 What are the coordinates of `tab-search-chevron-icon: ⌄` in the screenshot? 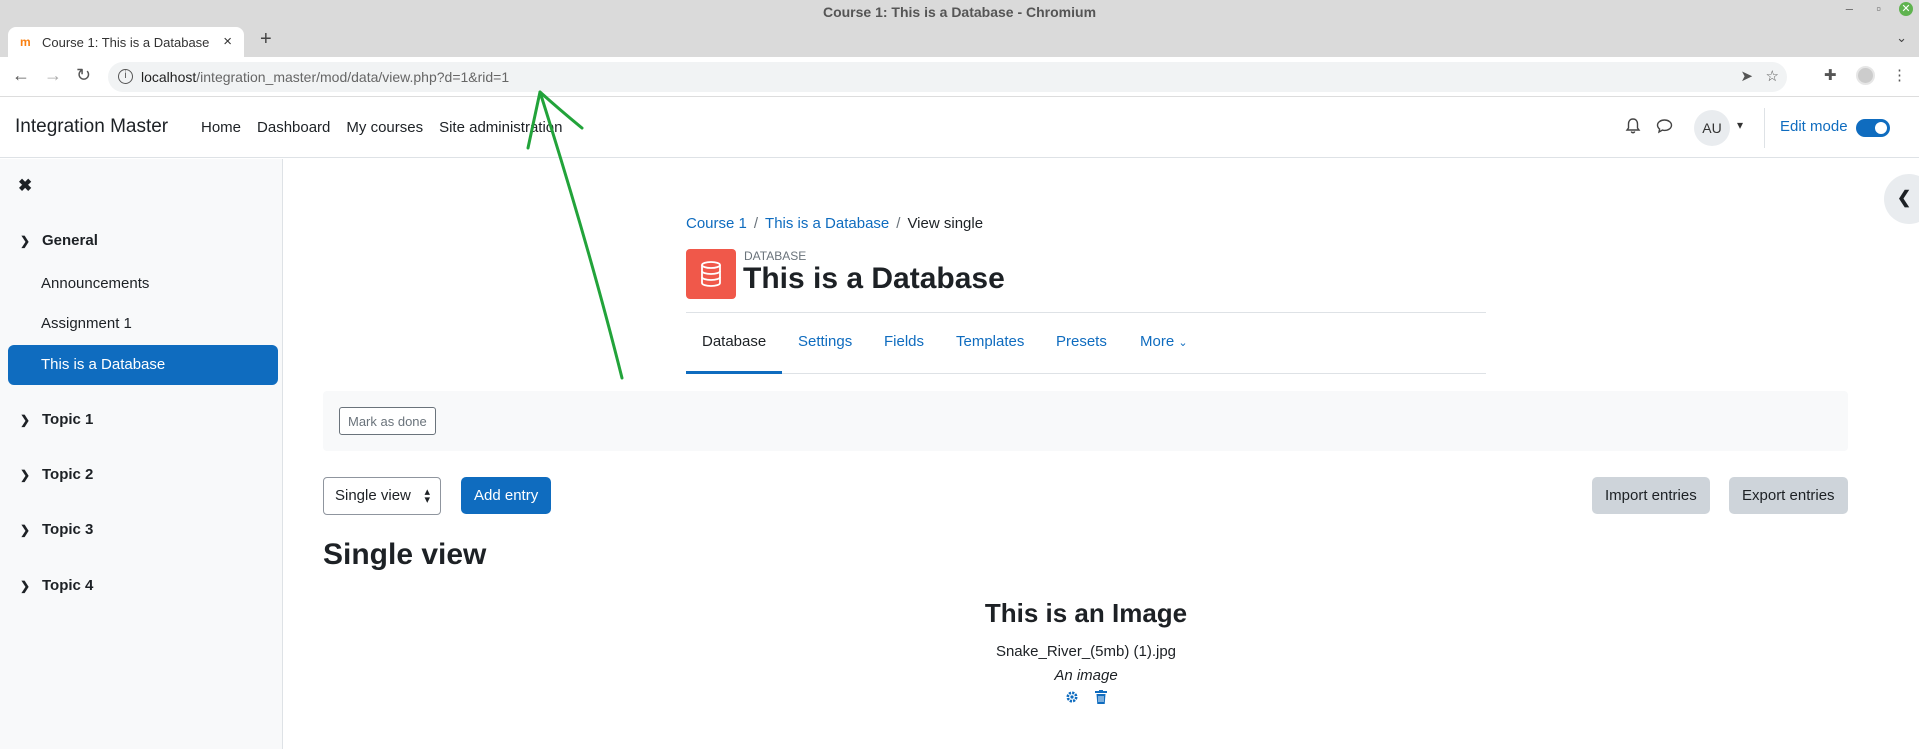 It's located at (1901, 38).